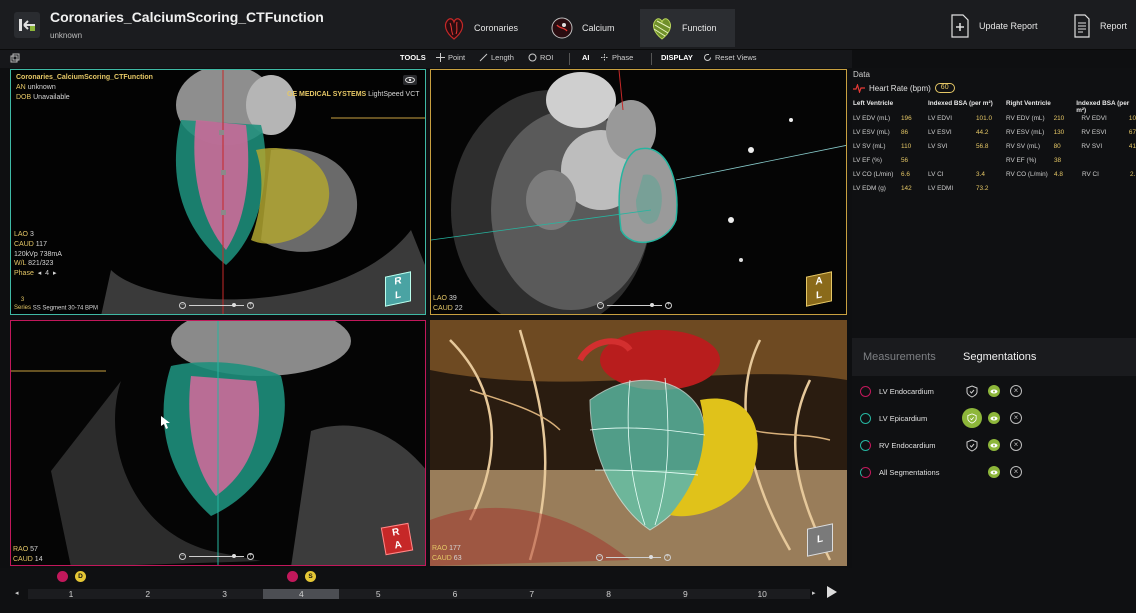 This screenshot has width=1136, height=613. Describe the element at coordinates (1100, 26) in the screenshot. I see `report-button: Report` at that location.